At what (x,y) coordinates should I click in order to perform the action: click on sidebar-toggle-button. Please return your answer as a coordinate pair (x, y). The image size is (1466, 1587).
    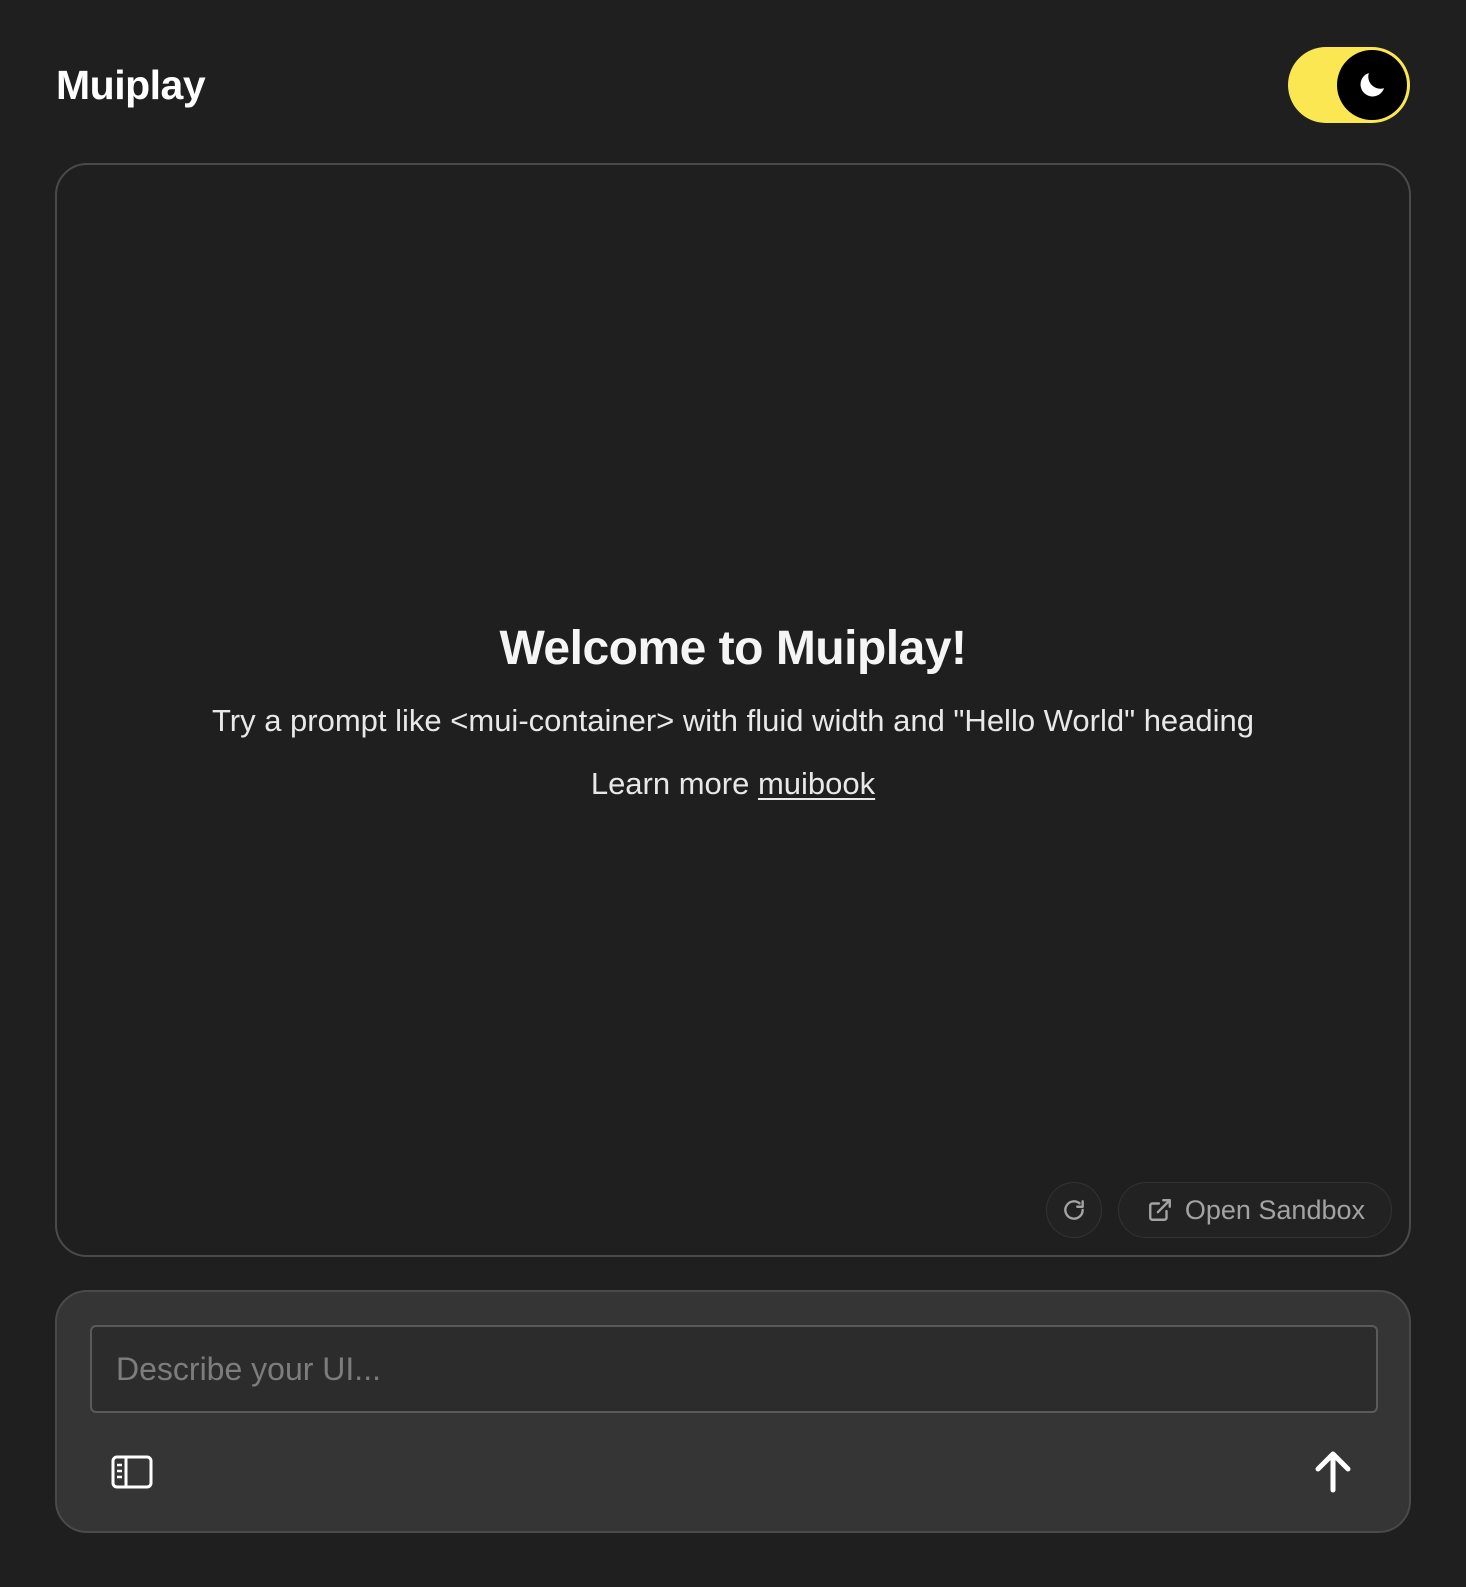
    Looking at the image, I should click on (132, 1472).